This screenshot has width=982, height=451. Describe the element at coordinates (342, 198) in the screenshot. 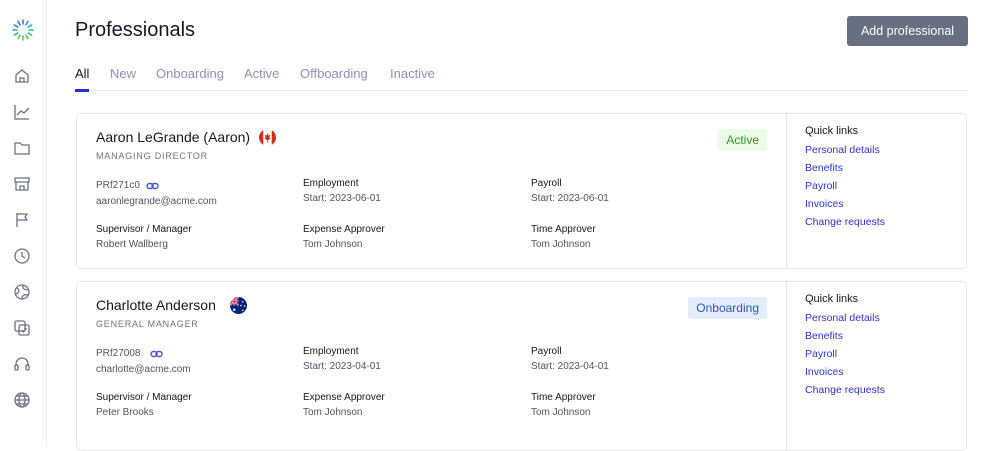

I see `employment-start: Start: 2023-06-01` at that location.